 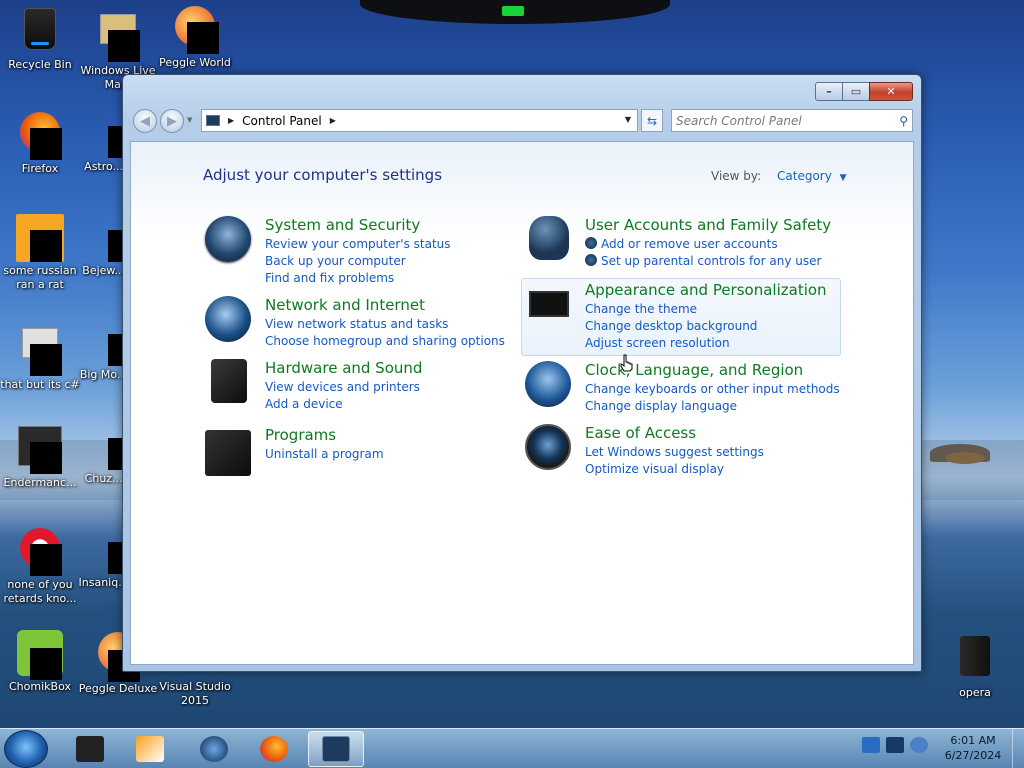 I want to click on chomikbox-icon, so click(x=40, y=655).